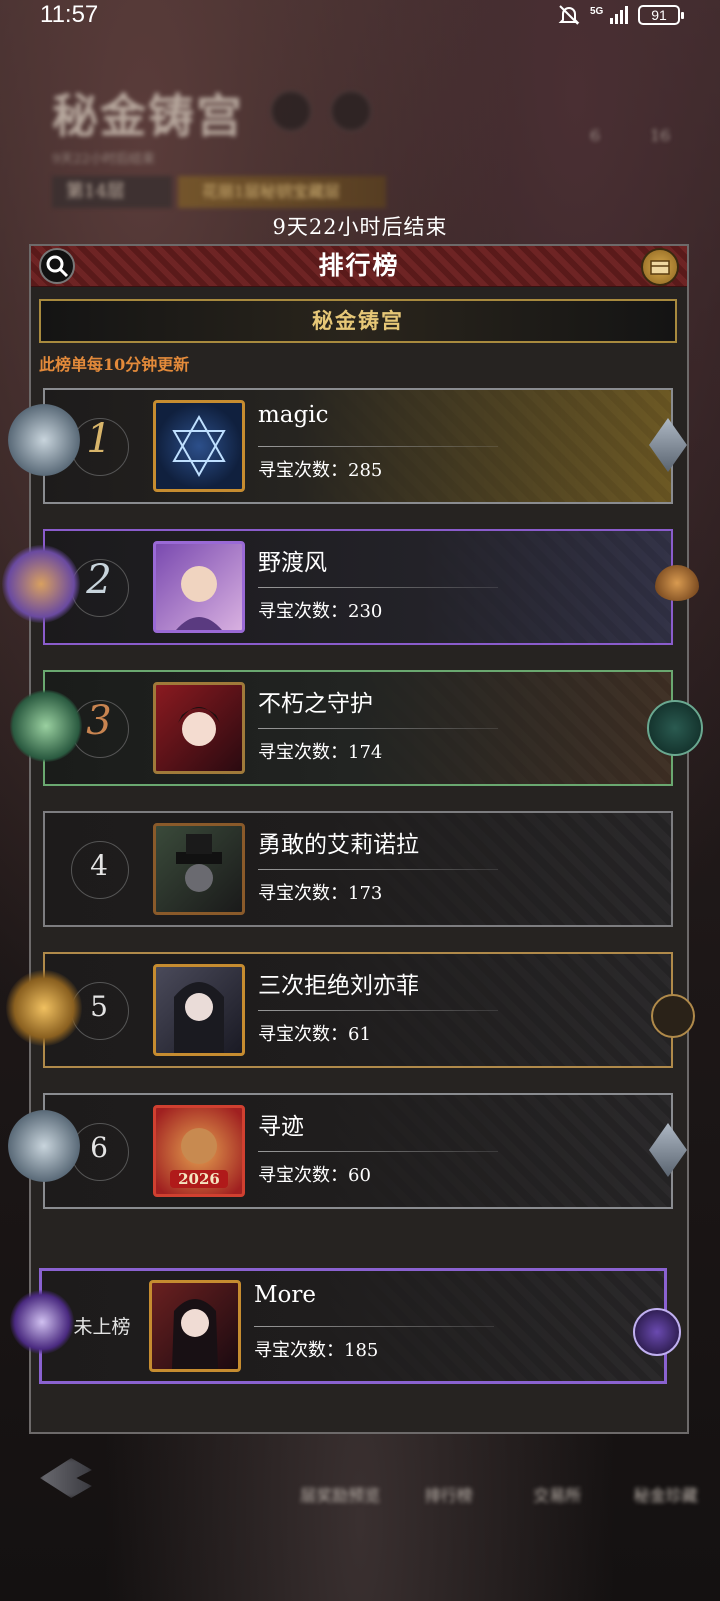 The image size is (720, 1601). Describe the element at coordinates (320, 611) in the screenshot. I see `player-score: 寻宝次数：230` at that location.